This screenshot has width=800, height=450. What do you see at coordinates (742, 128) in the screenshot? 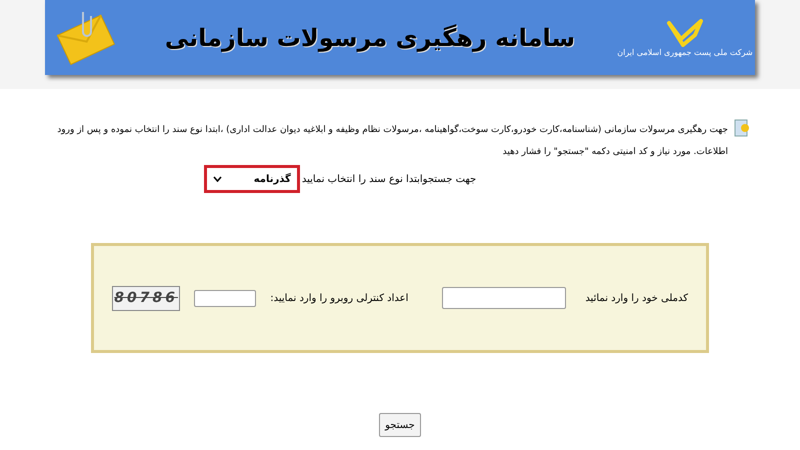
I see `info-icon` at bounding box center [742, 128].